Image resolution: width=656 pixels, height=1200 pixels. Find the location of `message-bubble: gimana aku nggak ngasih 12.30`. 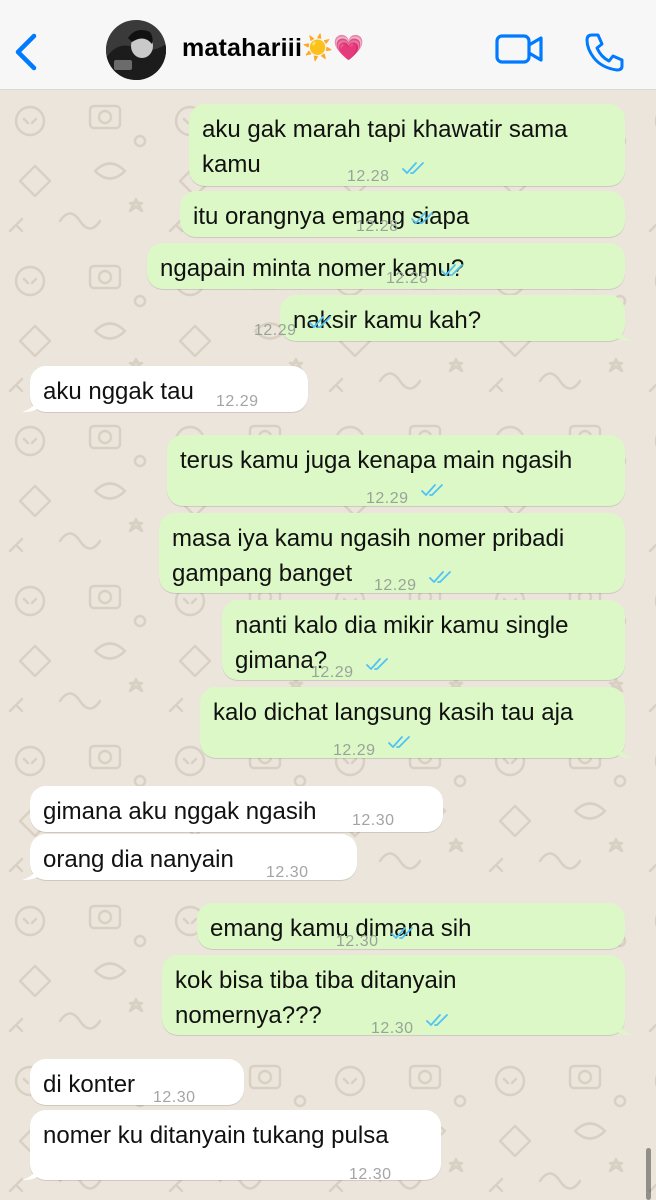

message-bubble: gimana aku nggak ngasih 12.30 is located at coordinates (236, 809).